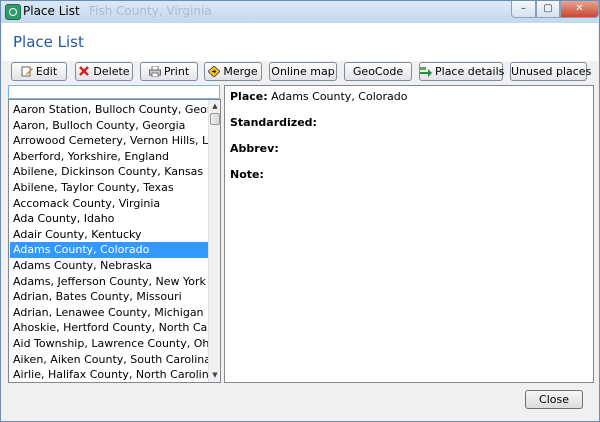 The image size is (600, 422). What do you see at coordinates (109, 141) in the screenshot?
I see `list-item: Arrowood Cemetery, Vernon Hills, Lake Co` at bounding box center [109, 141].